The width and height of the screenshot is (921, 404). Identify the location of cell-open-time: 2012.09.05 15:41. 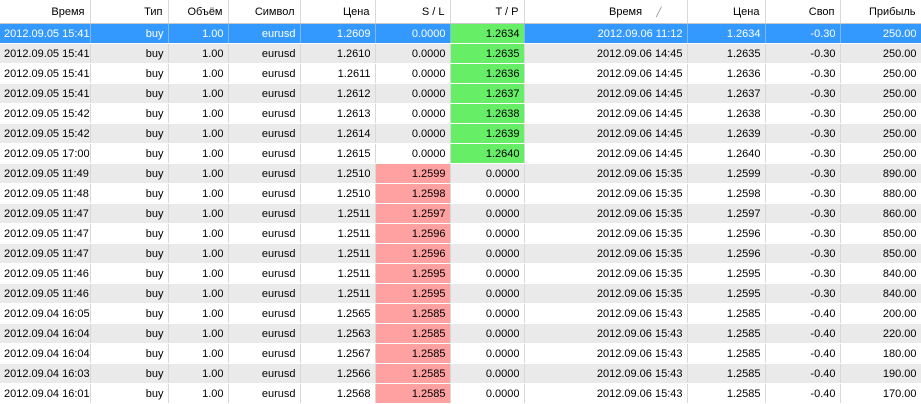
(45, 73).